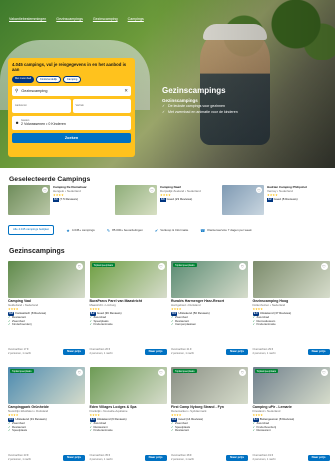 The width and height of the screenshot is (335, 469). What do you see at coordinates (194, 90) in the screenshot?
I see `page-title: Gezinscampings` at bounding box center [194, 90].